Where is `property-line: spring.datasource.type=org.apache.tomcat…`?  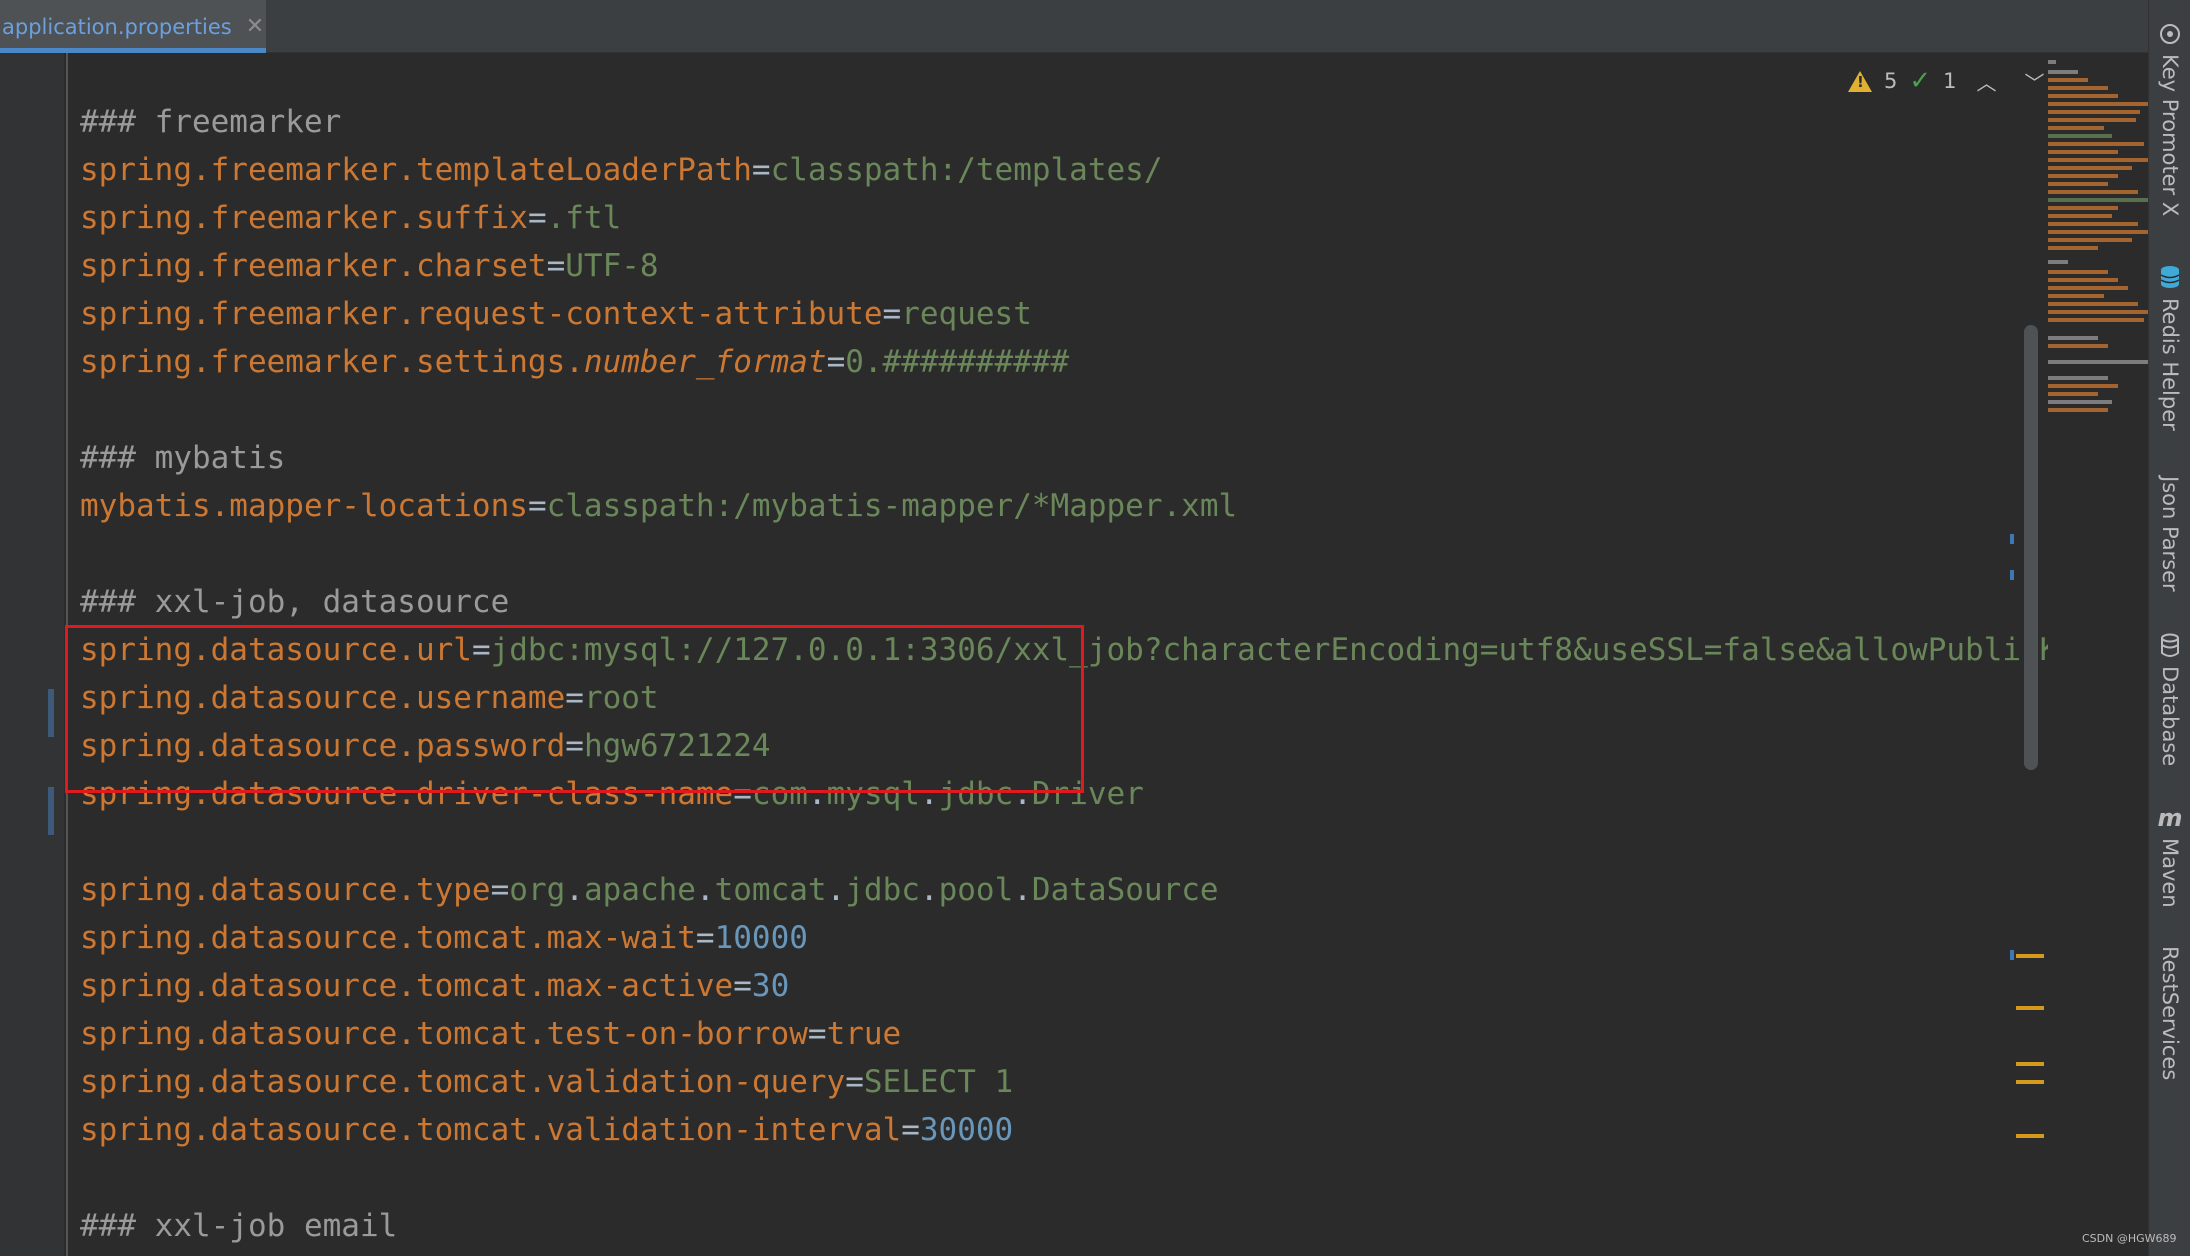
property-line: spring.datasource.type=org.apache.tomcat… is located at coordinates (649, 890).